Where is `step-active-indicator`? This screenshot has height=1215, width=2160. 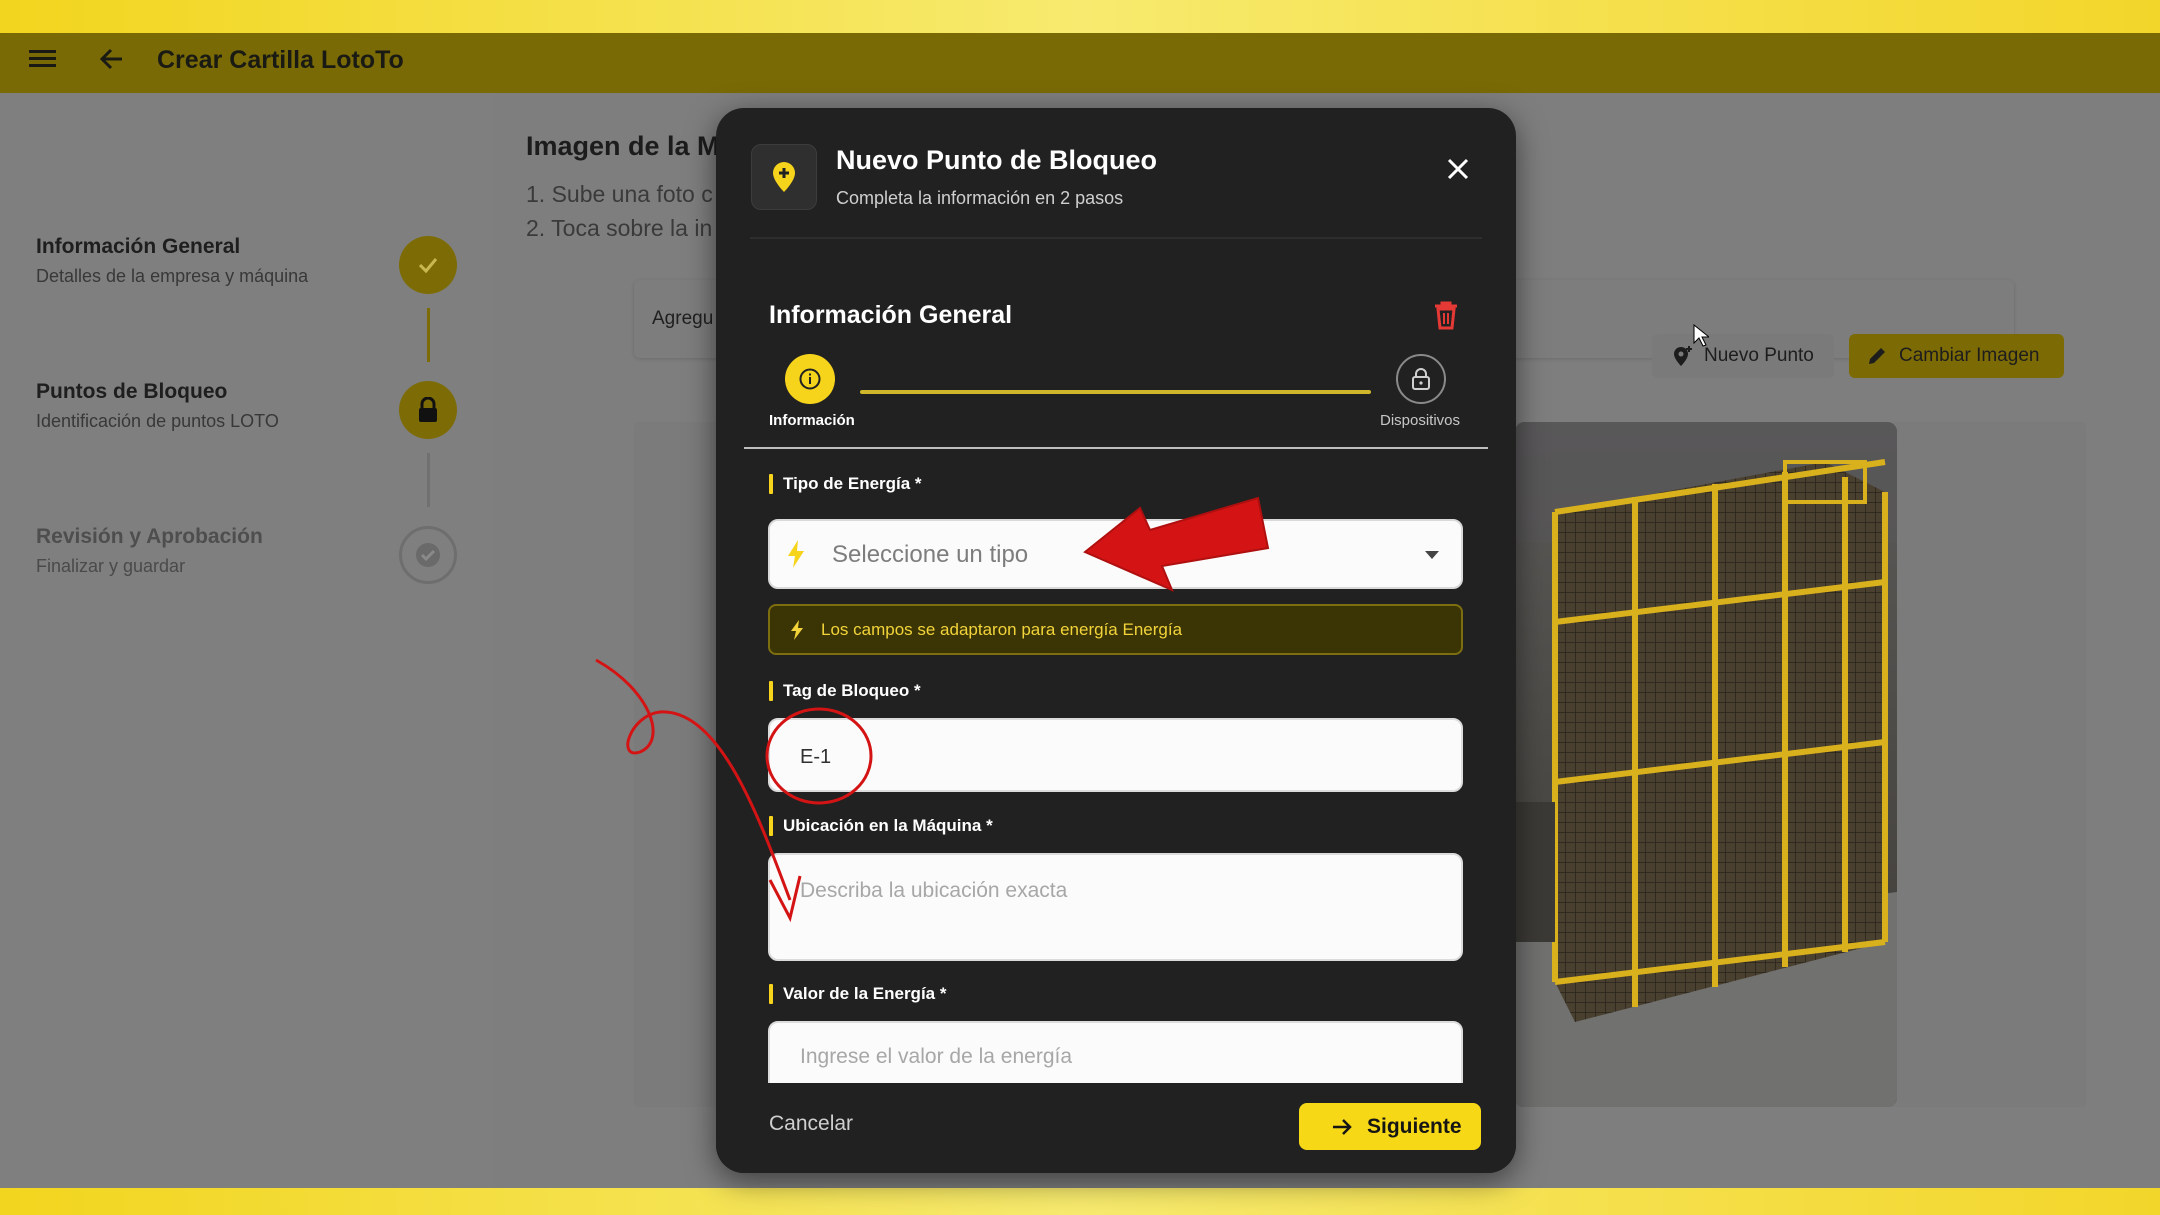 step-active-indicator is located at coordinates (428, 410).